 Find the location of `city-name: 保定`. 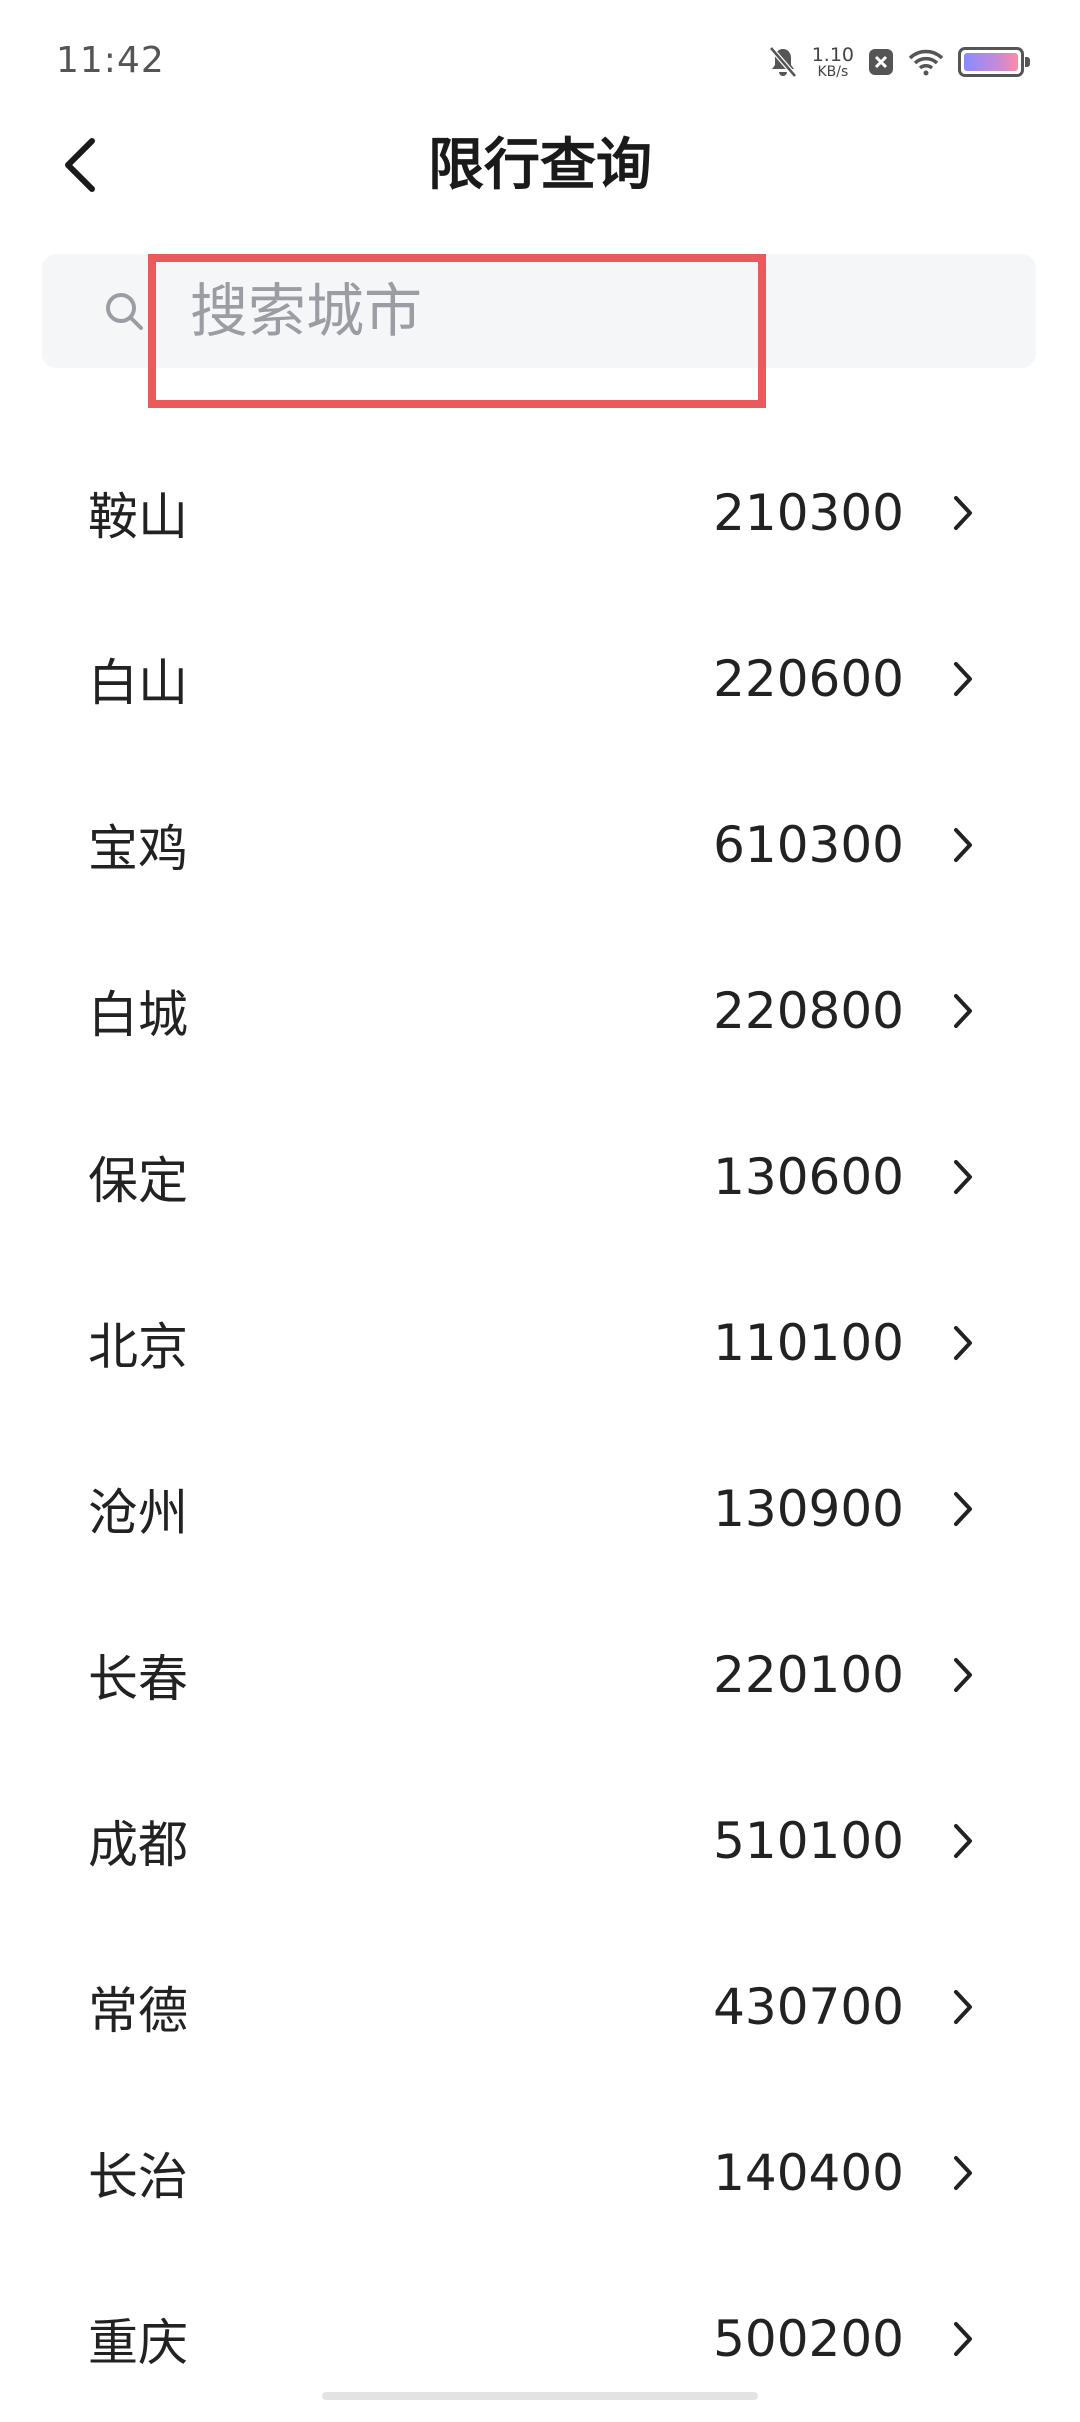

city-name: 保定 is located at coordinates (138, 1181).